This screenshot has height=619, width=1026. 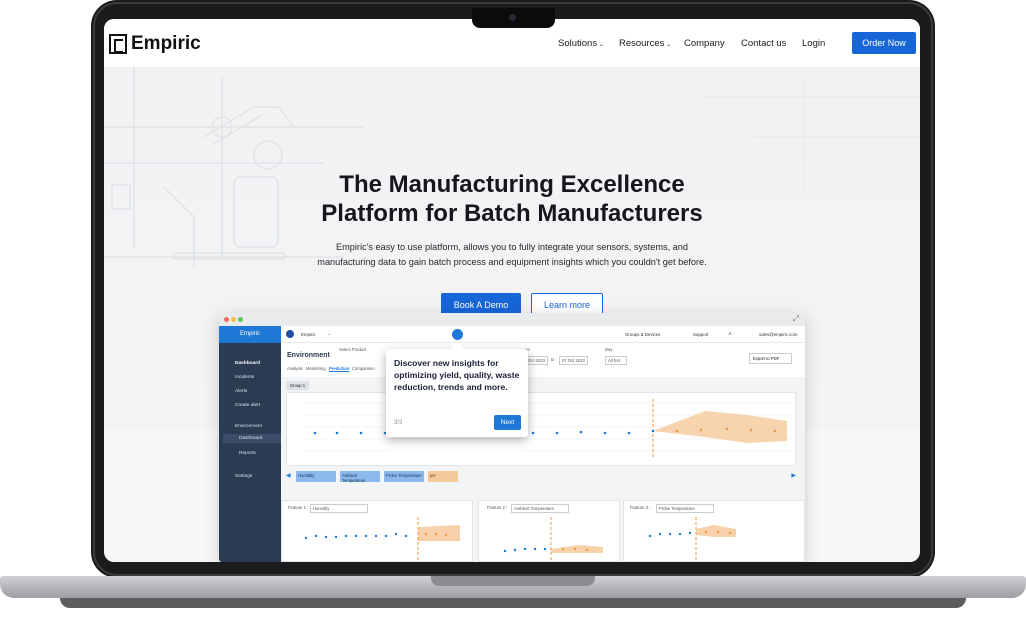 What do you see at coordinates (778, 334) in the screenshot?
I see `user-email: sales@empiric.com` at bounding box center [778, 334].